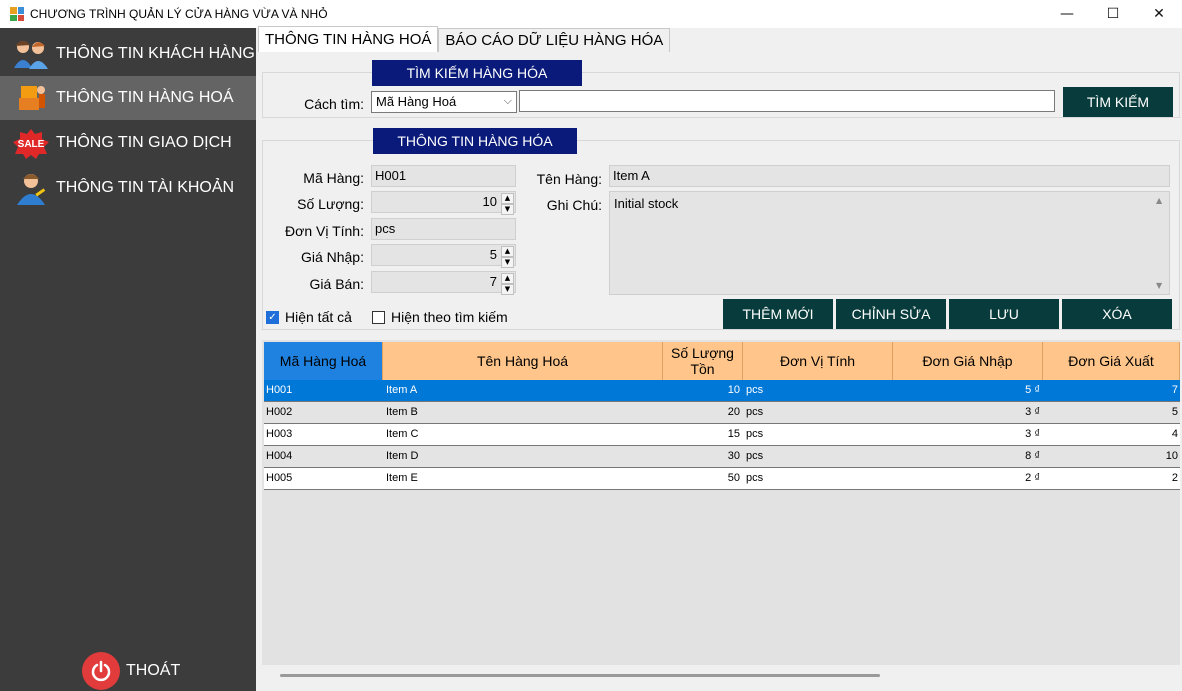  What do you see at coordinates (722, 435) in the screenshot?
I see `table-row: H003 Item C 15 pcs 3 ₫ 4` at bounding box center [722, 435].